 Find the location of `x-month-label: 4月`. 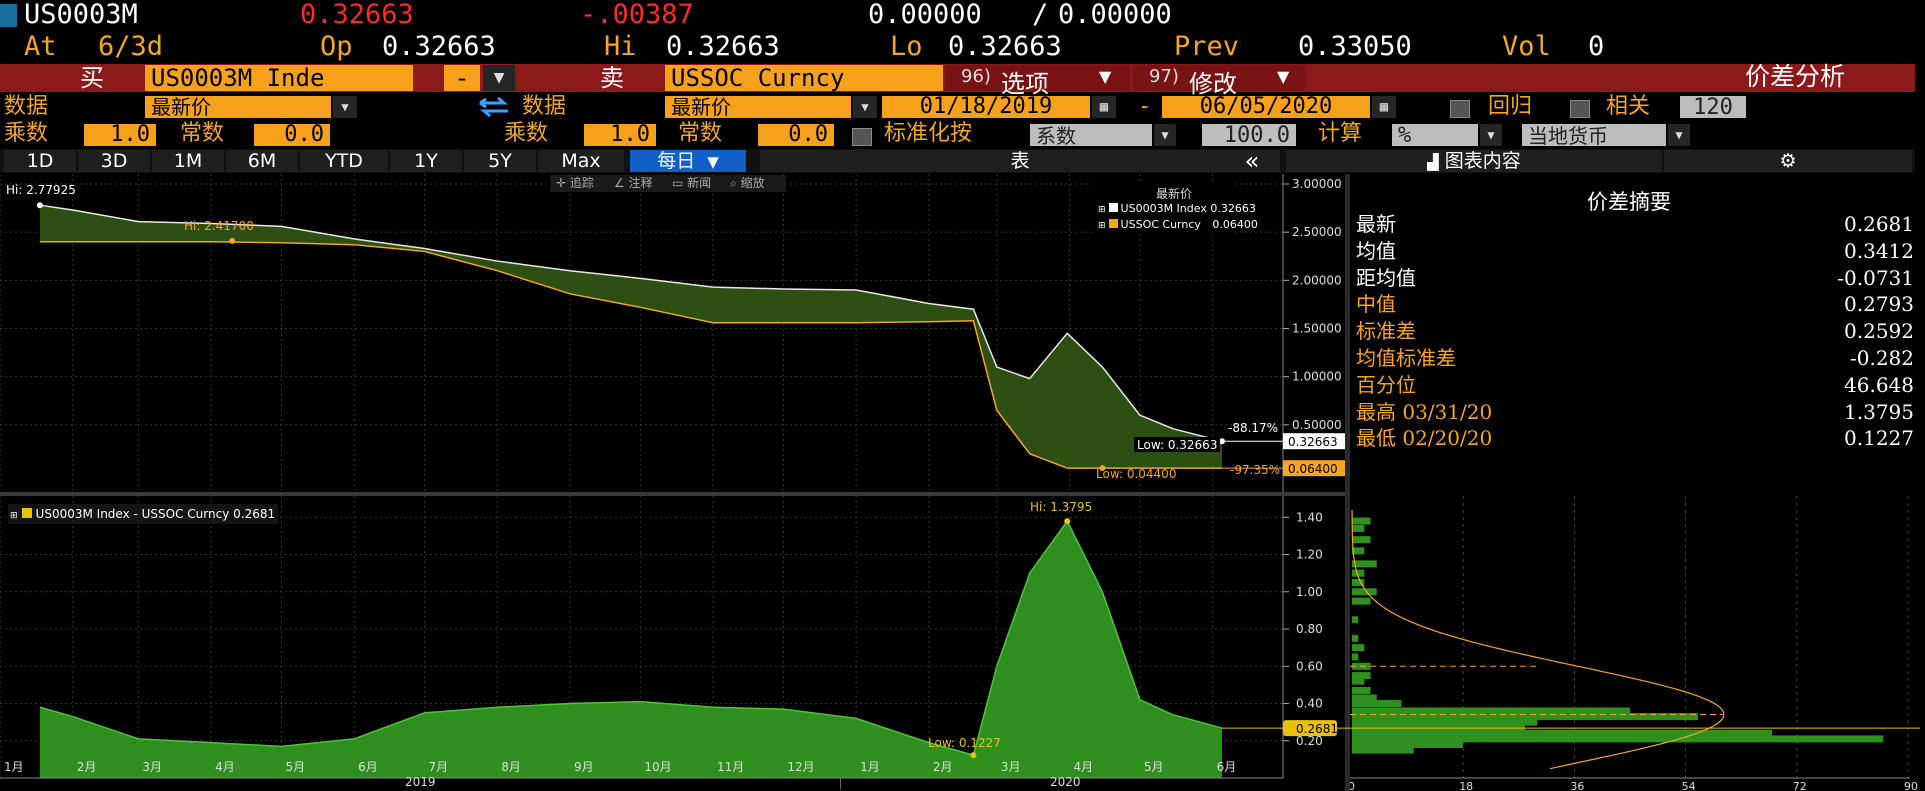

x-month-label: 4月 is located at coordinates (225, 767).